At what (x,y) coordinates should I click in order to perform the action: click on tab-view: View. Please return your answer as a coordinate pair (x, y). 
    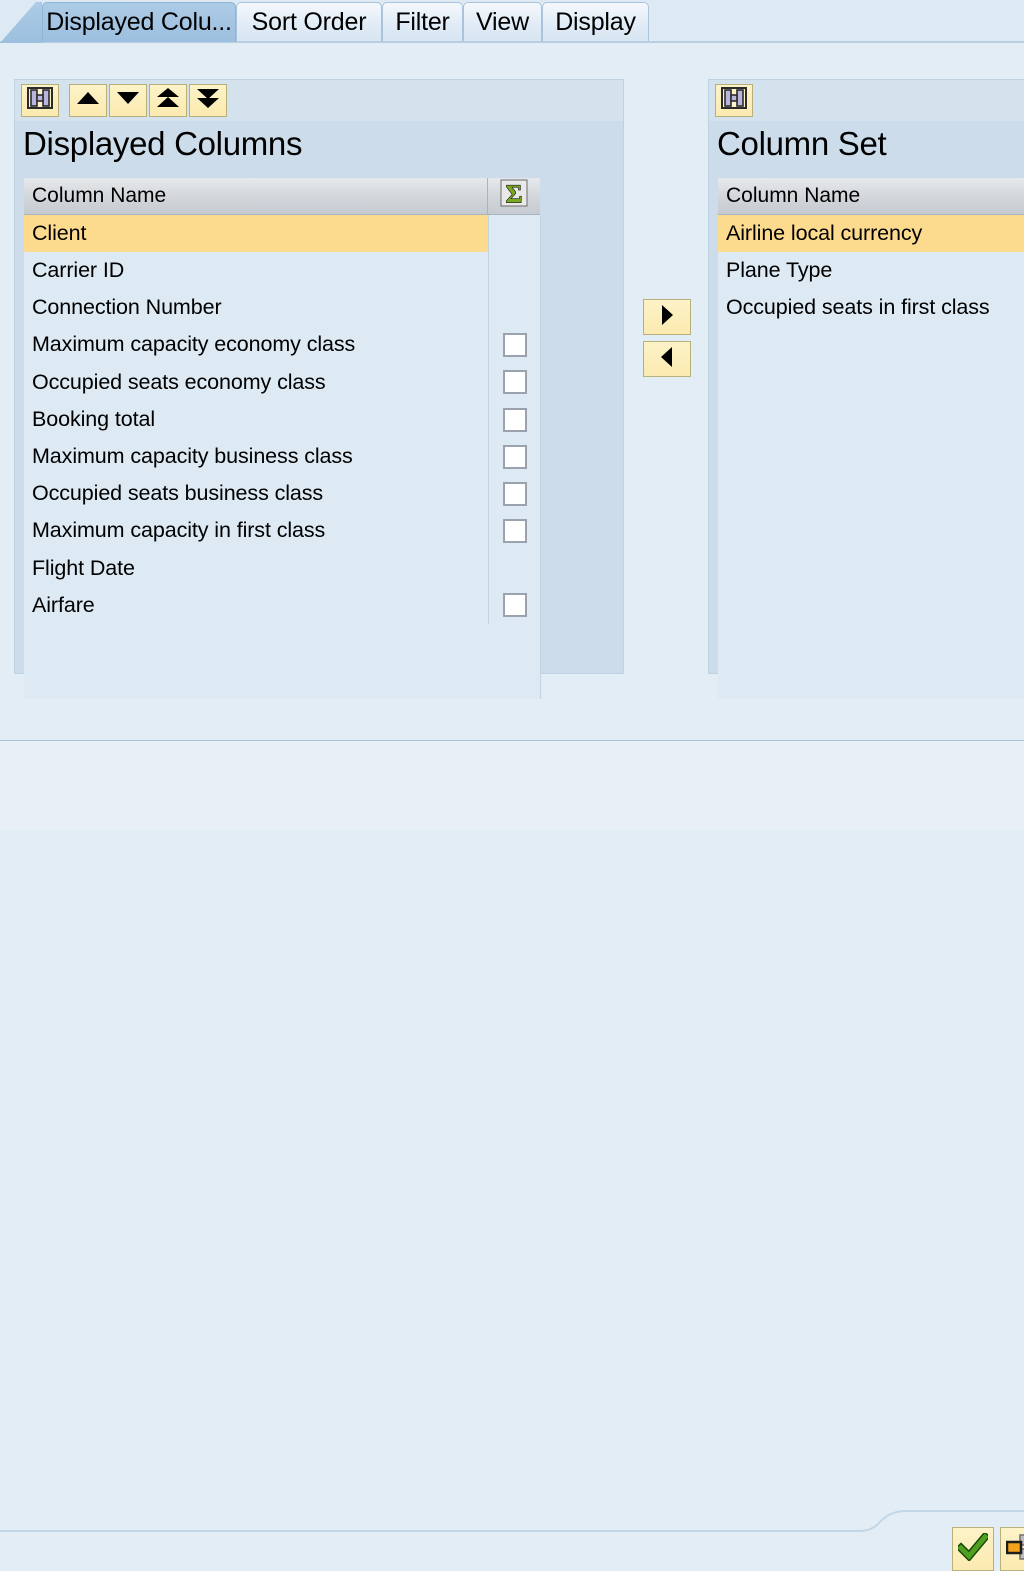
    Looking at the image, I should click on (502, 22).